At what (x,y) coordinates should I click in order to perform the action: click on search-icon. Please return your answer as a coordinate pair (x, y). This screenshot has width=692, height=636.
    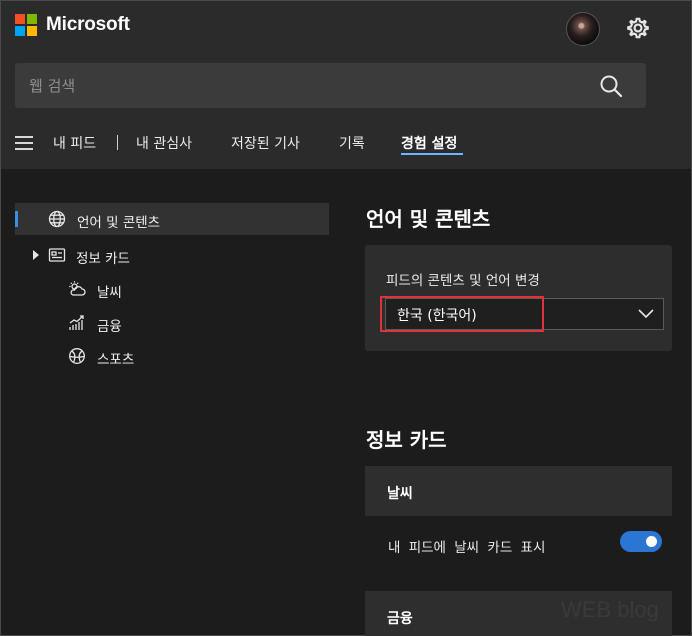
    Looking at the image, I should click on (611, 86).